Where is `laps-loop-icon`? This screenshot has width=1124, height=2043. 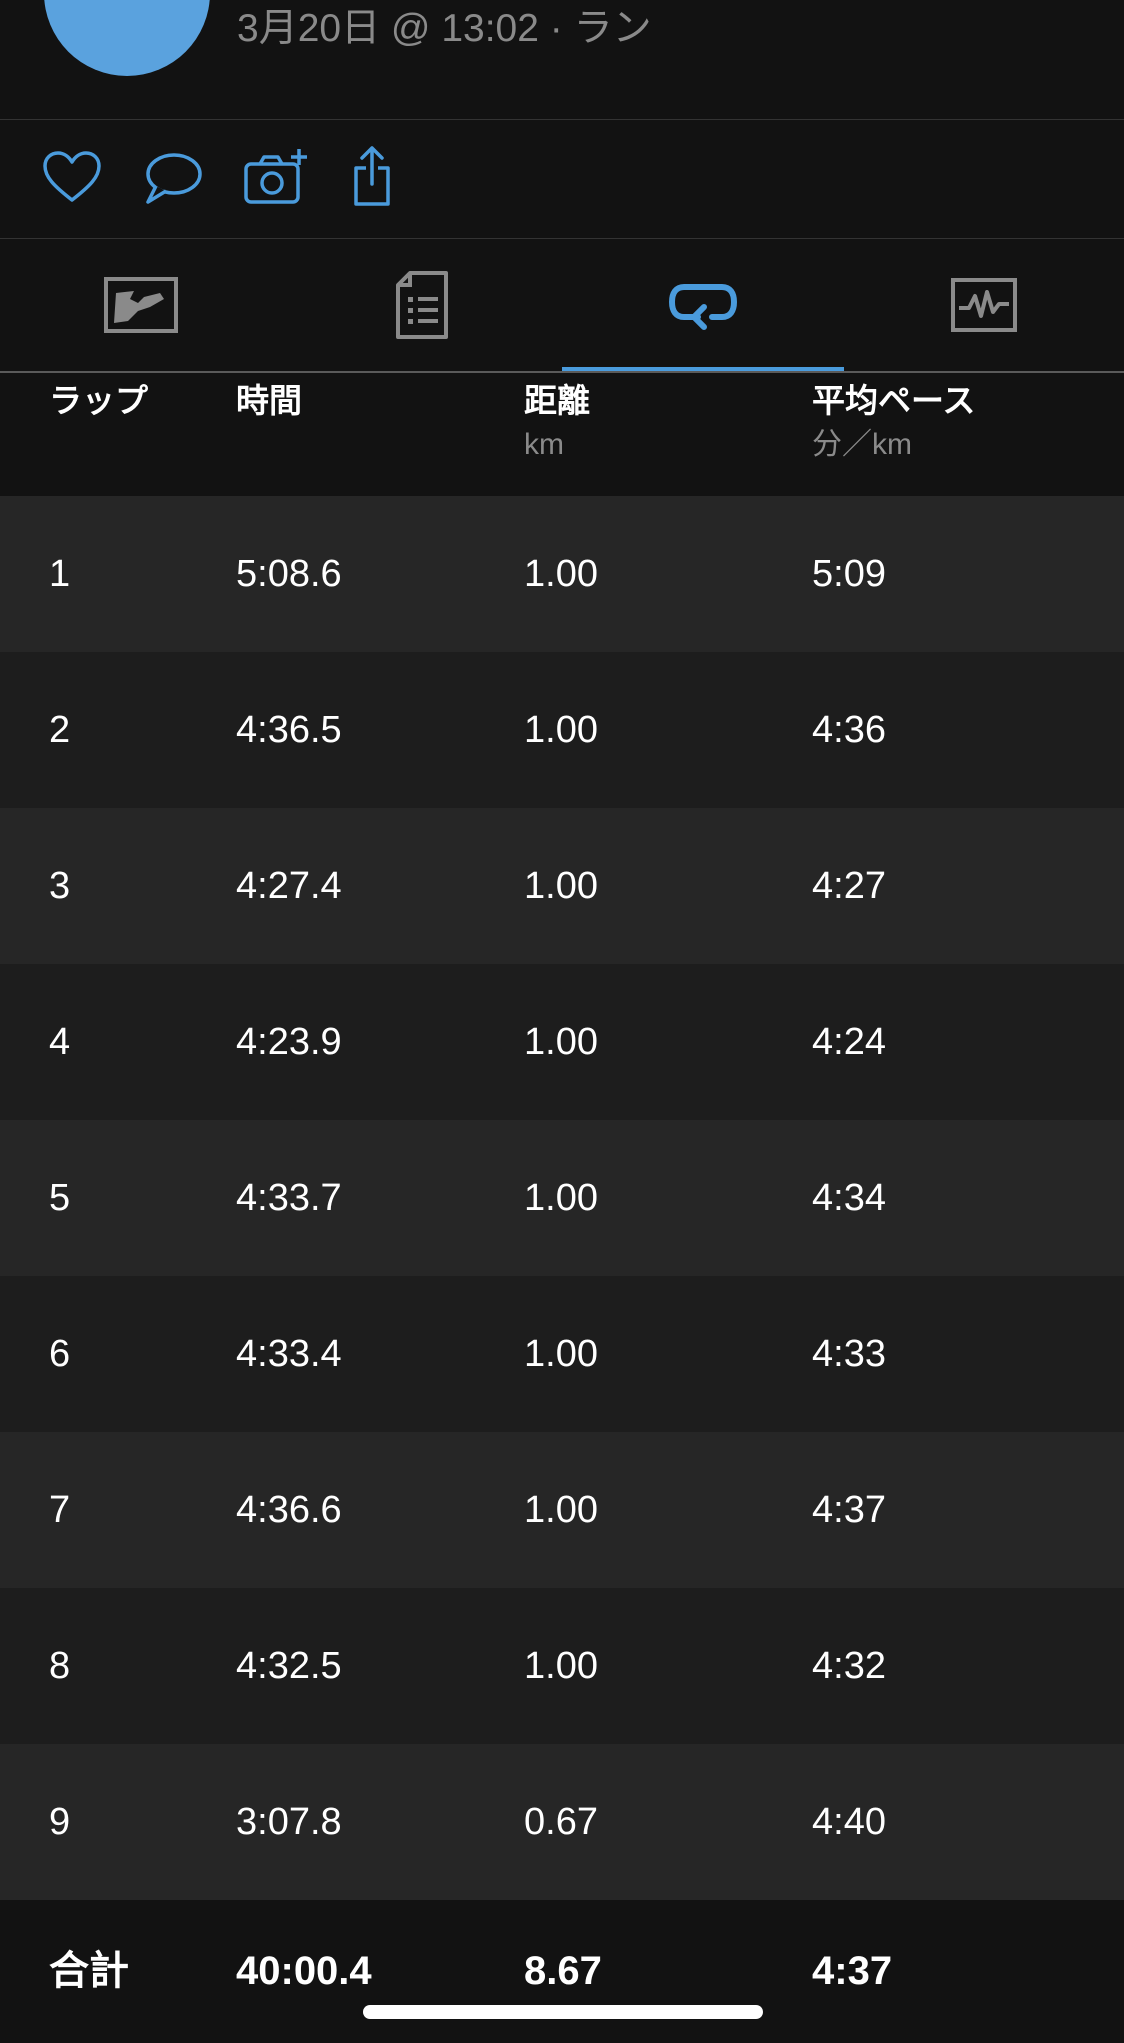
laps-loop-icon is located at coordinates (702, 307).